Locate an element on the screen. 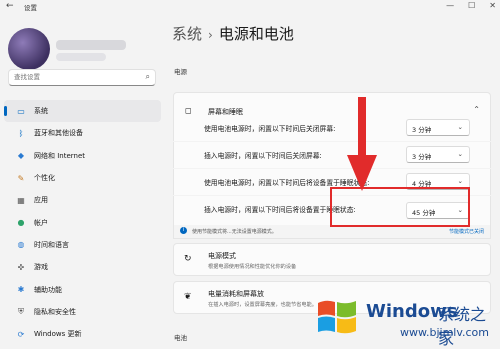 The image size is (500, 349). update-icon: ⟳ is located at coordinates (21, 334).